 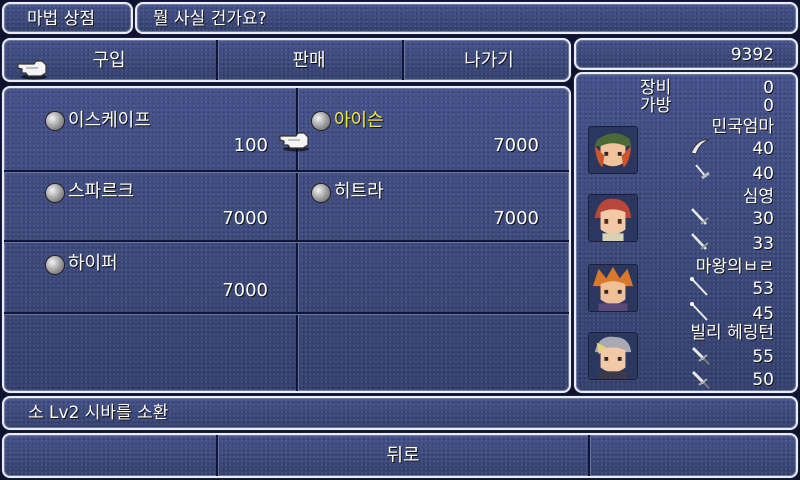 I want to click on grid-divider, so click(x=286, y=313).